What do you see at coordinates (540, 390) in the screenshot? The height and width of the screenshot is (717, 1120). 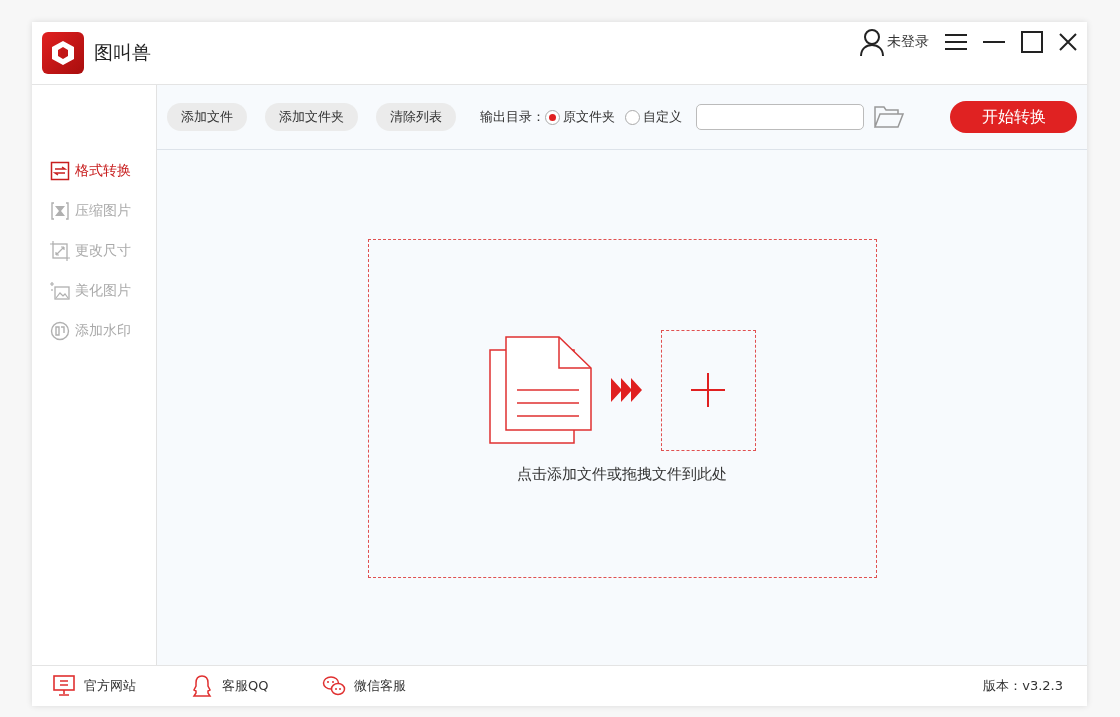 I see `documents-icon` at bounding box center [540, 390].